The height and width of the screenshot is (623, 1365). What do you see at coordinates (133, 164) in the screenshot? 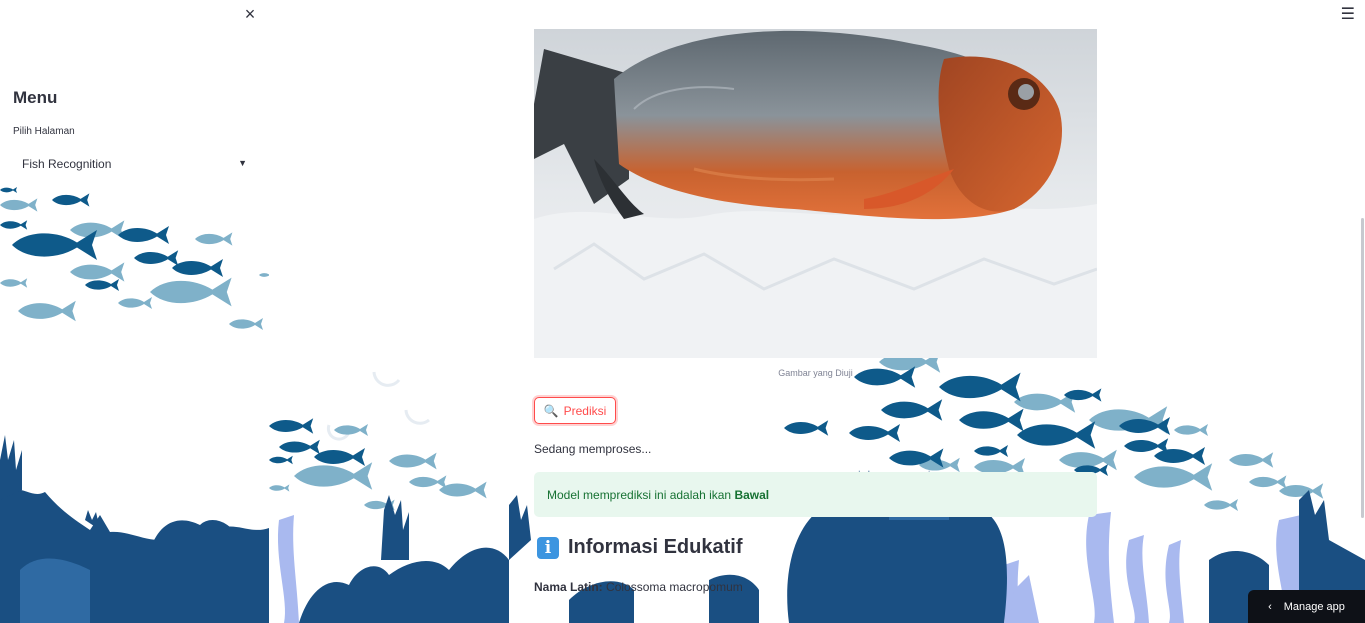
I see `page-select: Fish Recognition ▼` at bounding box center [133, 164].